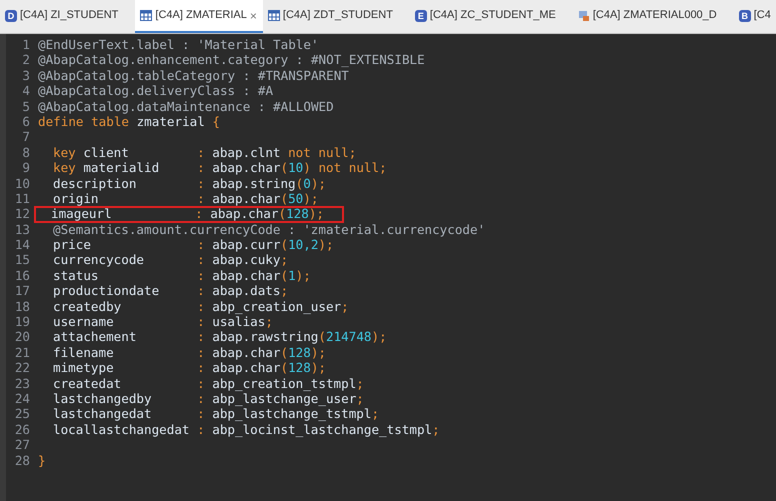 The width and height of the screenshot is (776, 501). What do you see at coordinates (208, 398) in the screenshot?
I see `code-line: lastchangedby : abp_lastchange_user;` at bounding box center [208, 398].